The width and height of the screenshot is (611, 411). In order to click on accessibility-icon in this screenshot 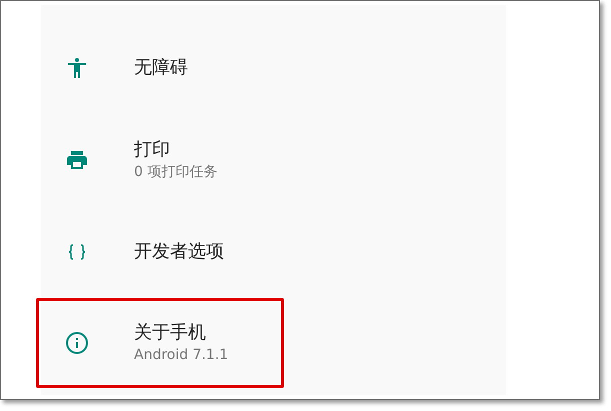, I will do `click(77, 68)`.